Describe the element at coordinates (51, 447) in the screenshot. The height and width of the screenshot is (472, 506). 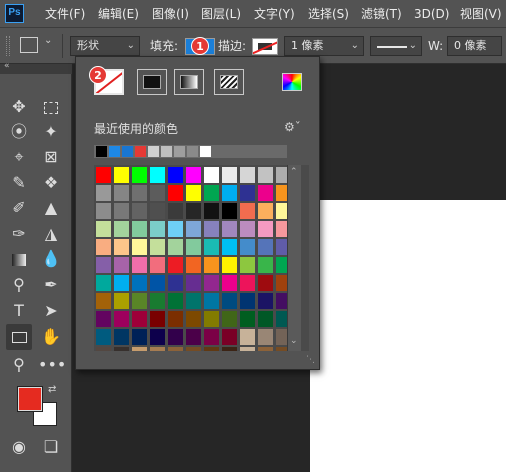
I see `screen-mode-icon: ❏` at that location.